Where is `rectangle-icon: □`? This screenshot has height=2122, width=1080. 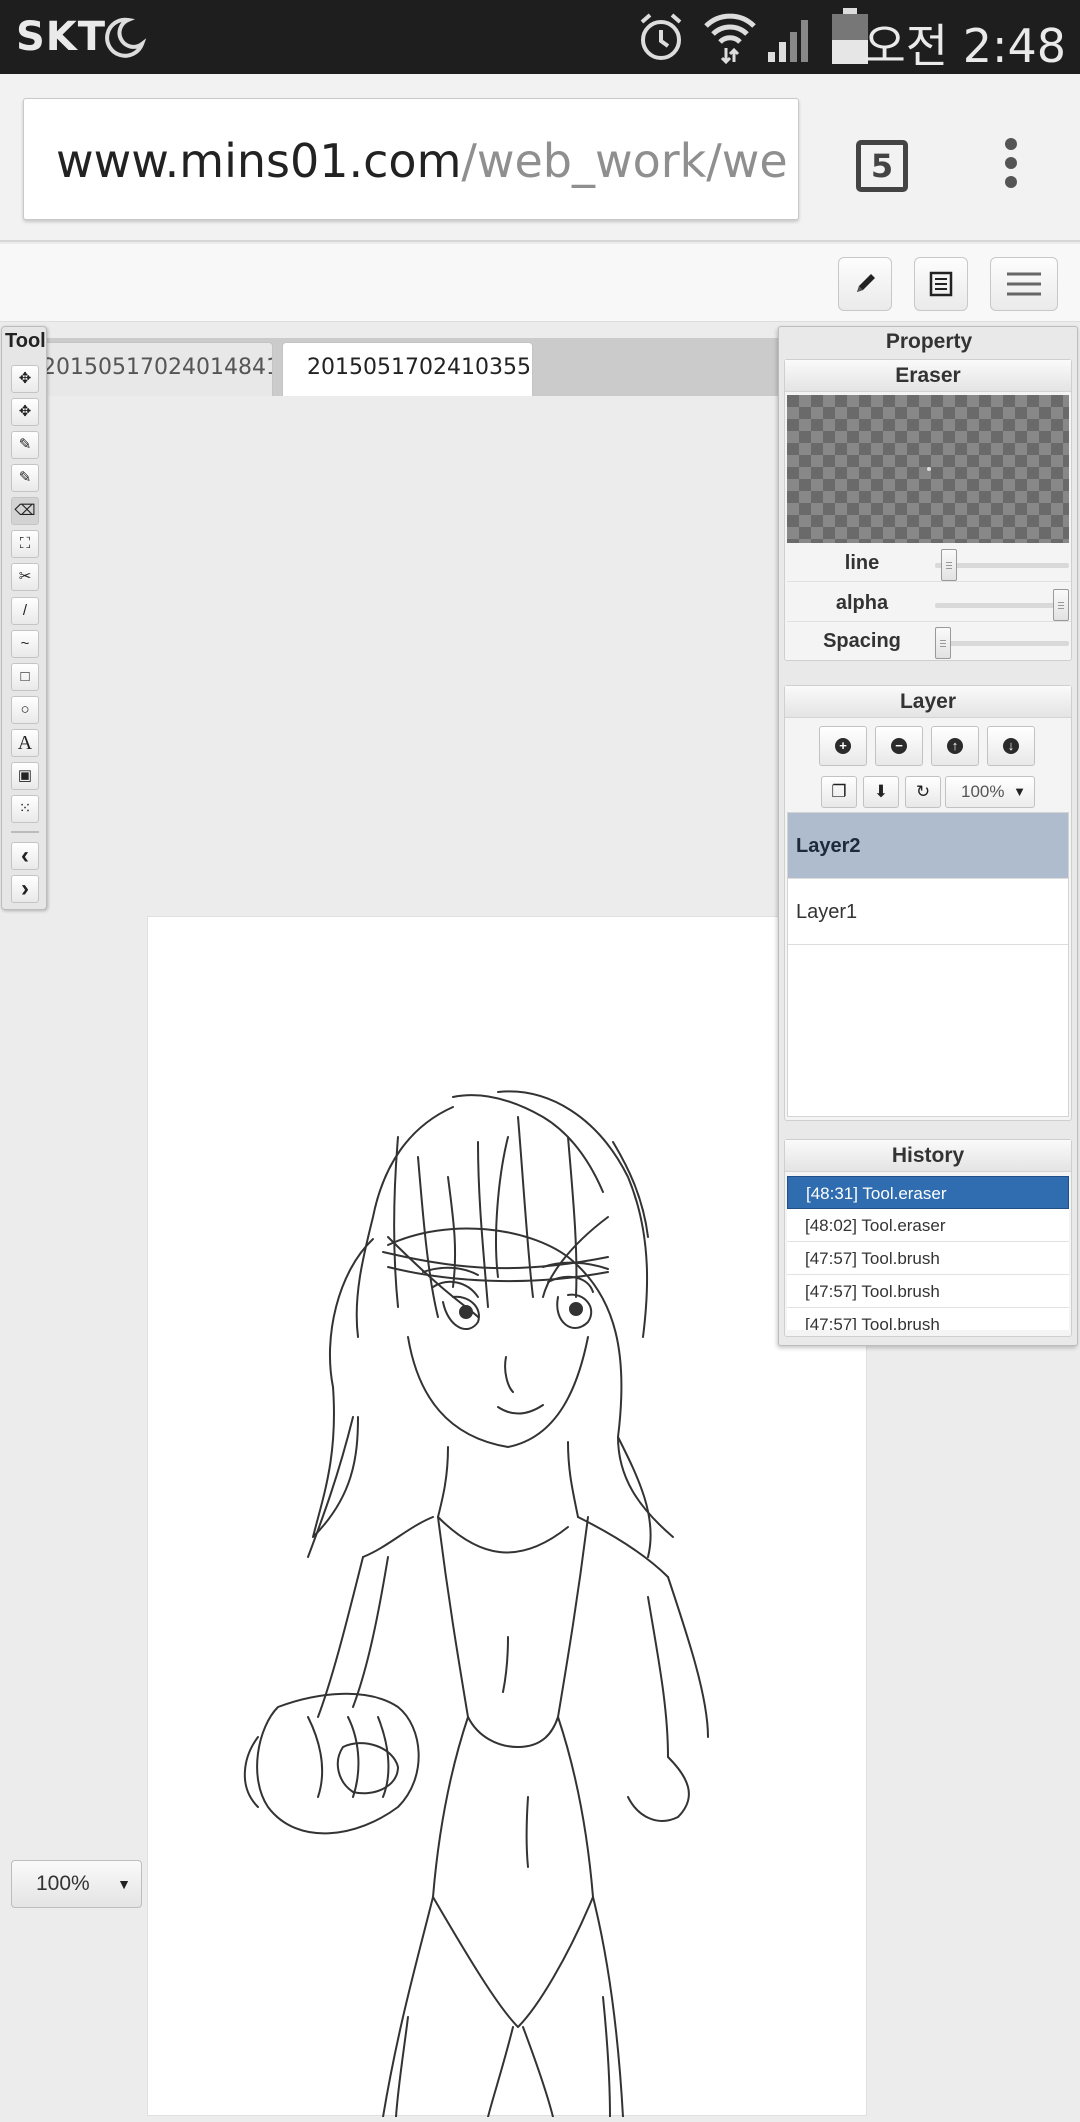 rectangle-icon: □ is located at coordinates (25, 676).